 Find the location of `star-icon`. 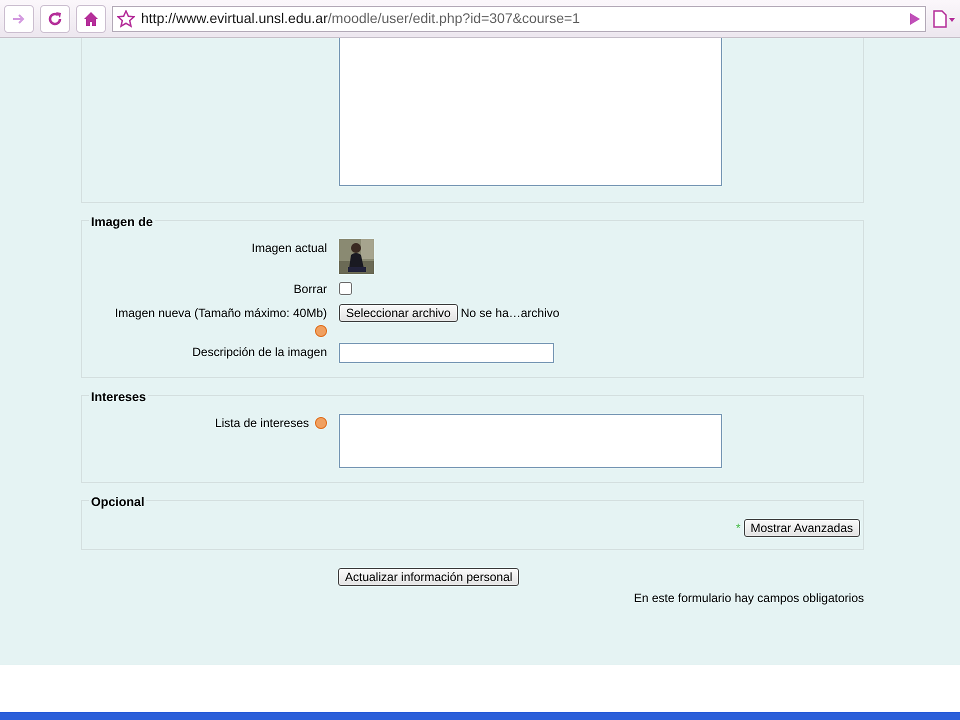

star-icon is located at coordinates (126, 19).